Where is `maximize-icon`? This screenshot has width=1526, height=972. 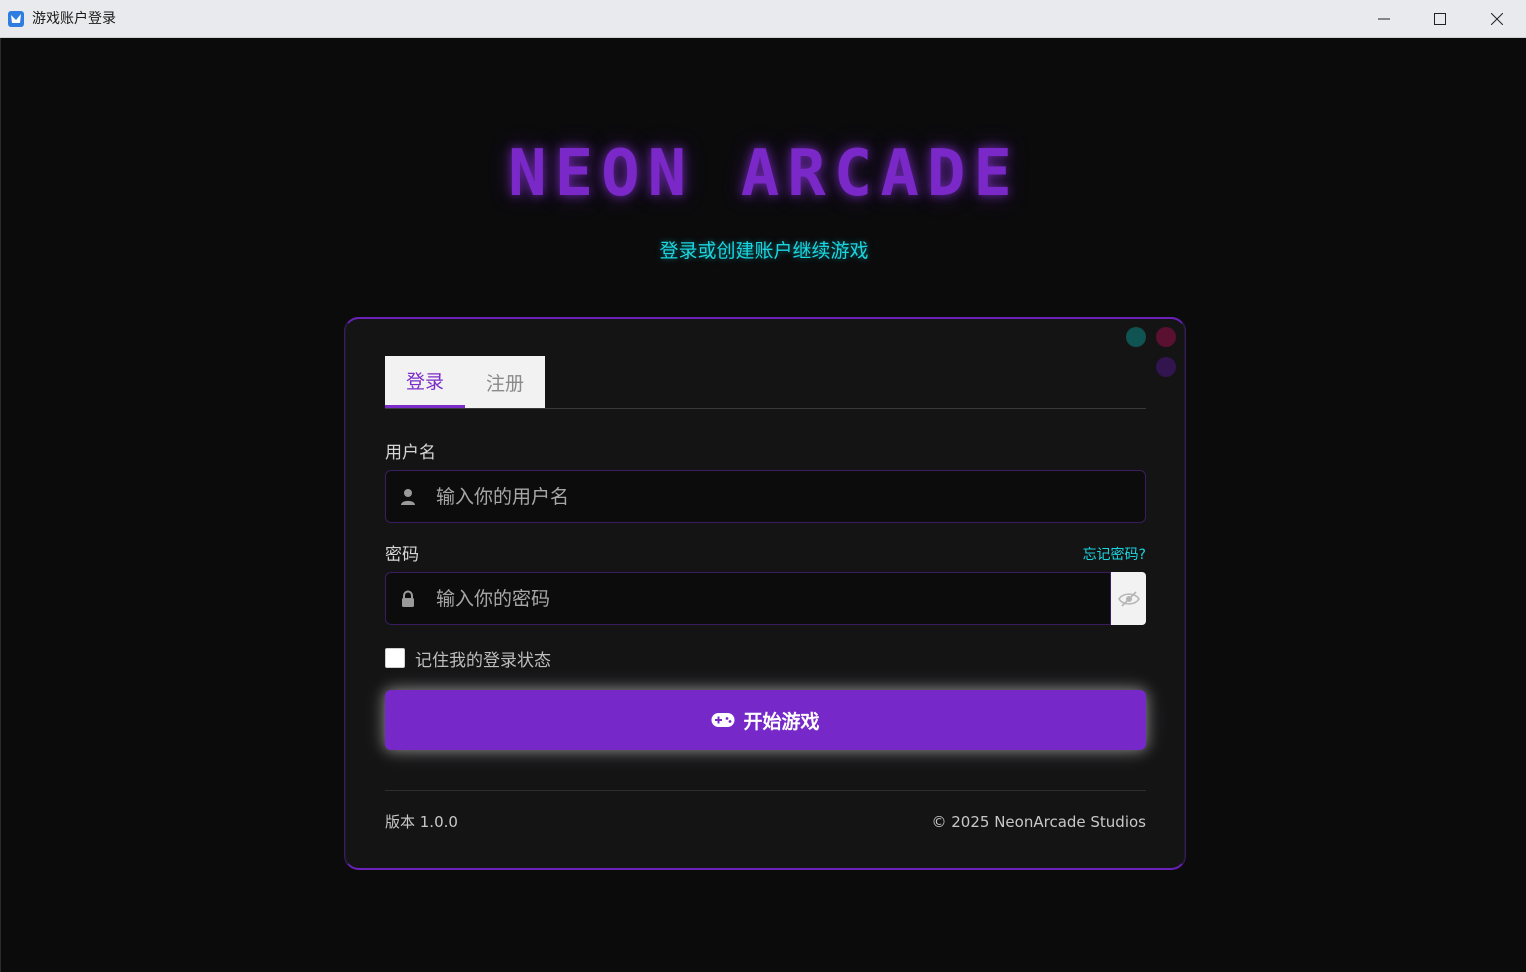
maximize-icon is located at coordinates (1440, 19).